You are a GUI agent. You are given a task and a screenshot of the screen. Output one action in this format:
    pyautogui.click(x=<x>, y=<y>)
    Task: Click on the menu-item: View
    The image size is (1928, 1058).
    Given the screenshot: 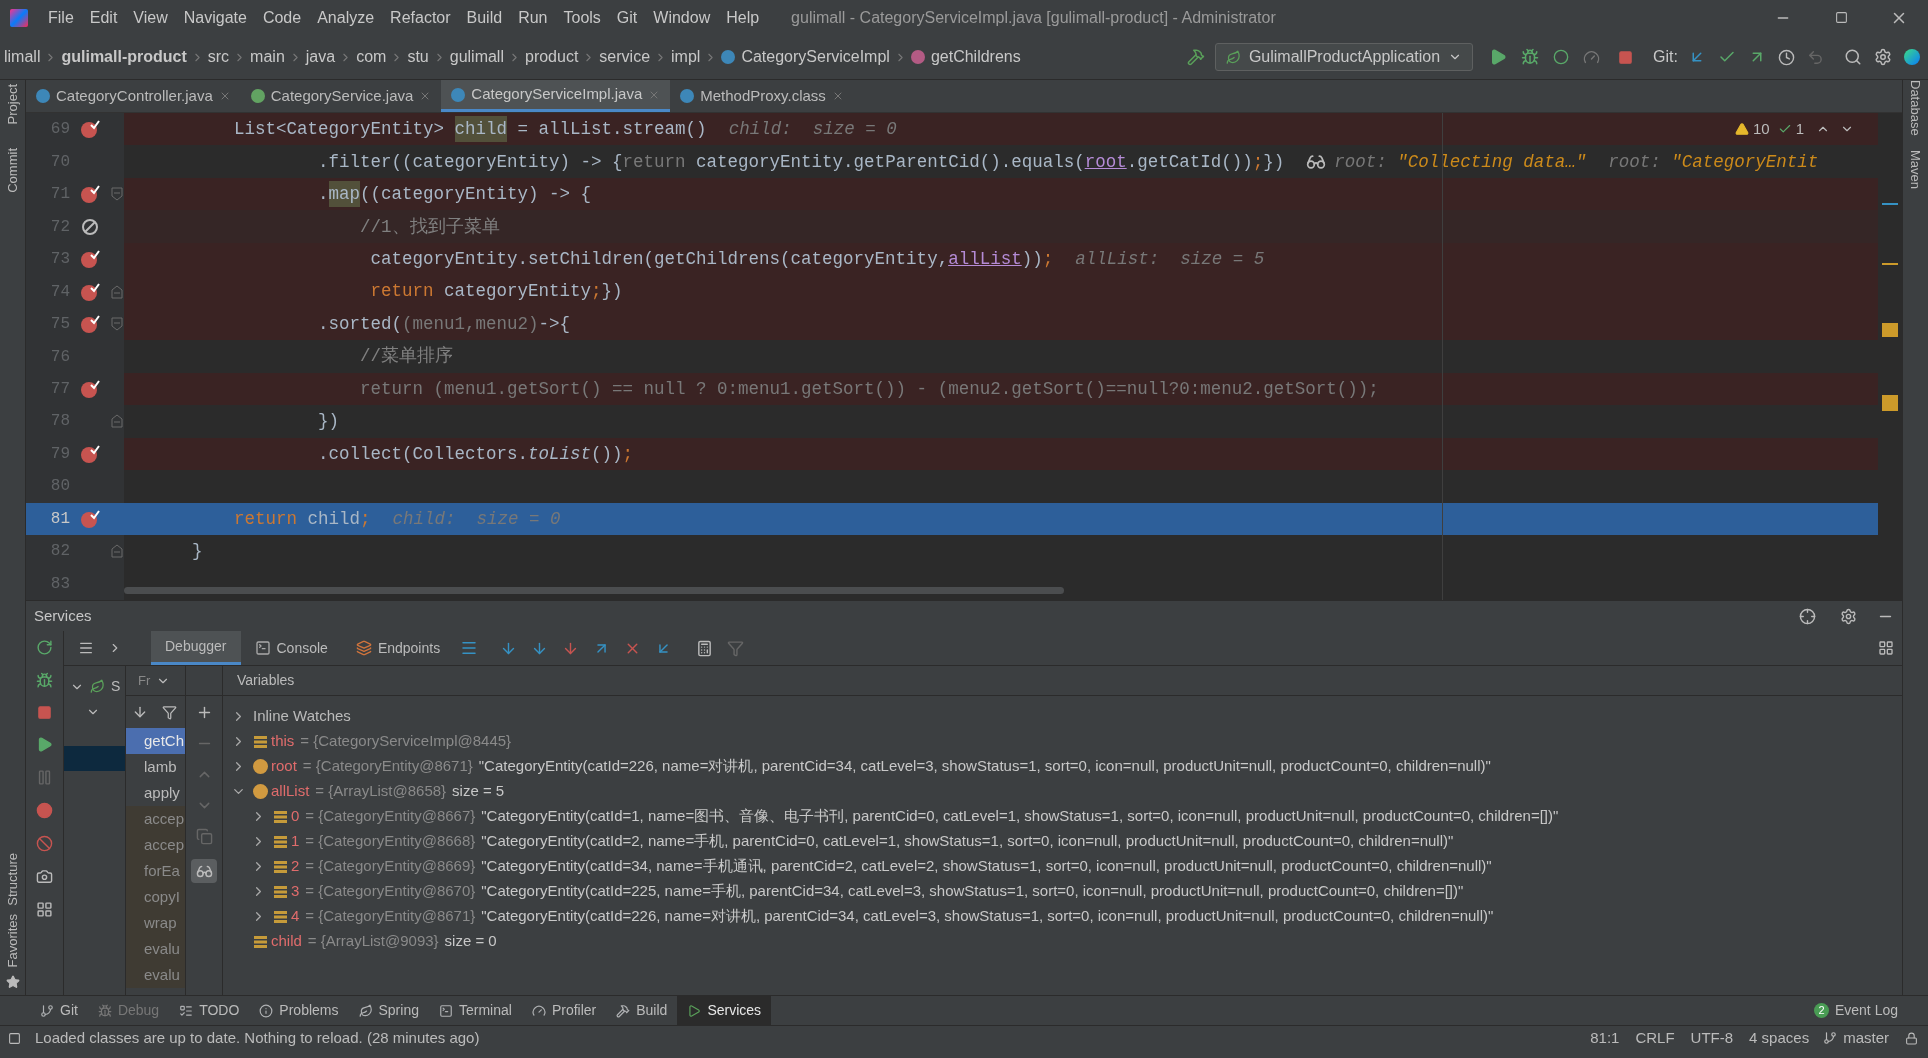 What is the action you would take?
    pyautogui.click(x=150, y=17)
    